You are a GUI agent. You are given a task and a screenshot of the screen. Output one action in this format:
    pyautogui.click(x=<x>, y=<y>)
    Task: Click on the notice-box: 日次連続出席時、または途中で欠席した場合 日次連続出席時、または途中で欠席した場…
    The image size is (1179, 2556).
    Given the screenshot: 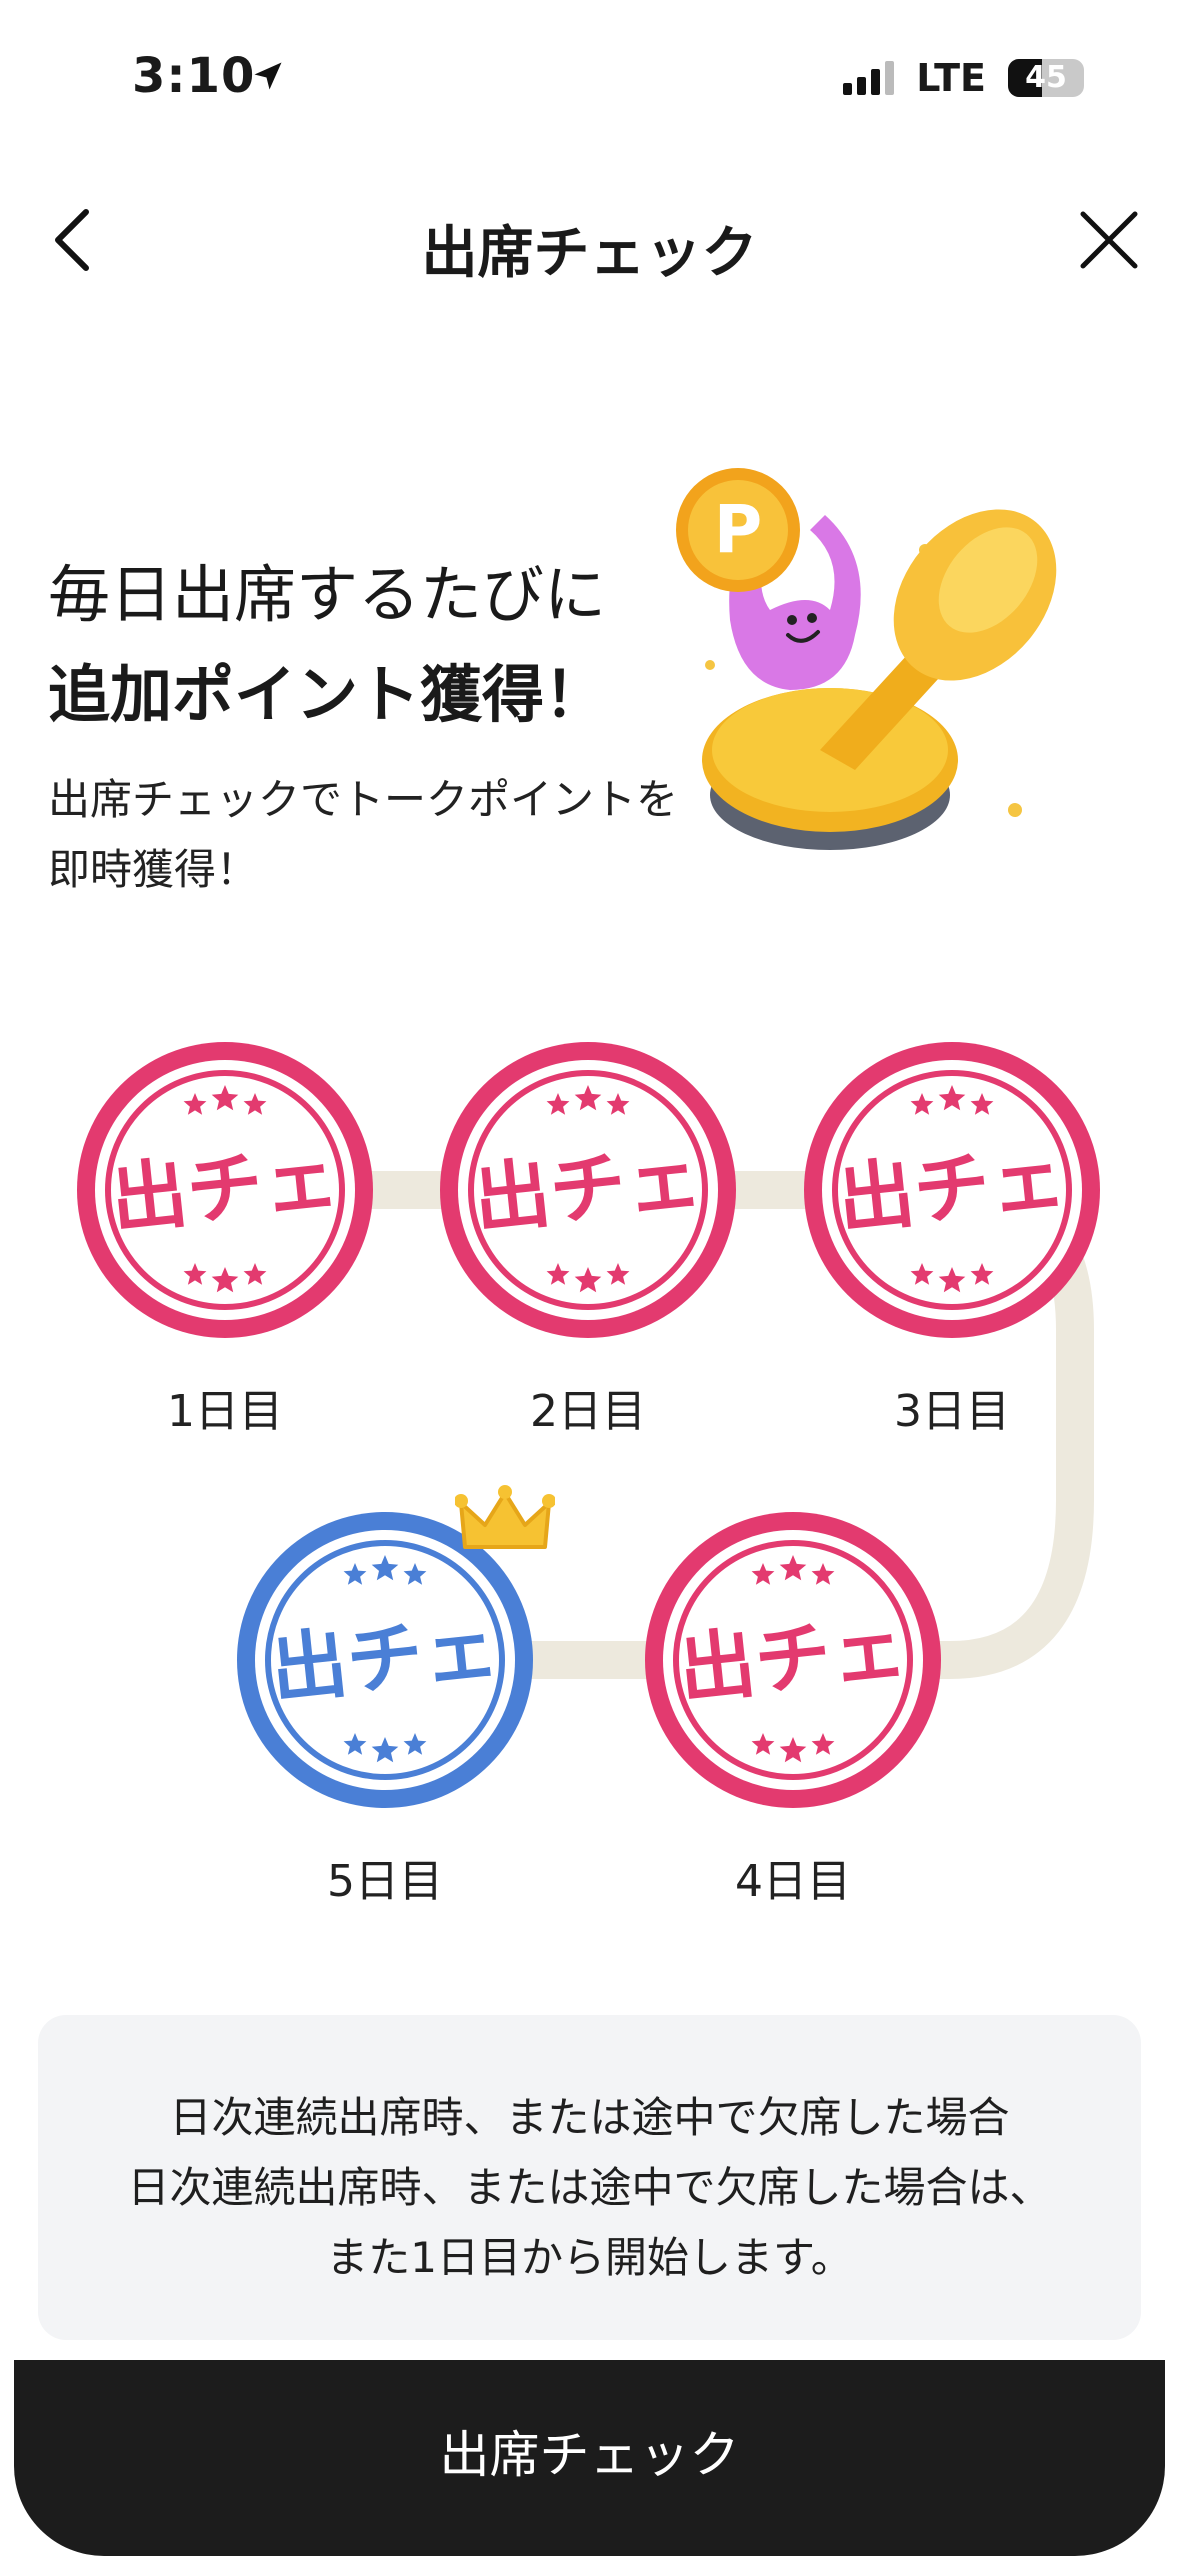 What is the action you would take?
    pyautogui.click(x=589, y=2177)
    